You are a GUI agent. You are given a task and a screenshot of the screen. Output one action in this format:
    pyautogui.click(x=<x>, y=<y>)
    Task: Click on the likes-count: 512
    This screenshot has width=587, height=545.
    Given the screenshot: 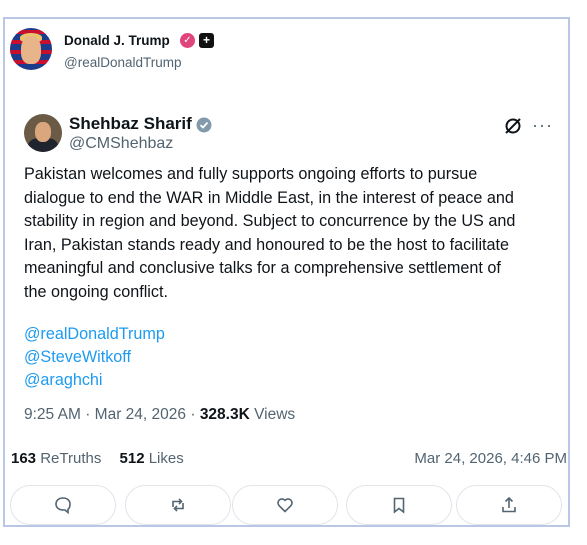 What is the action you would take?
    pyautogui.click(x=132, y=458)
    